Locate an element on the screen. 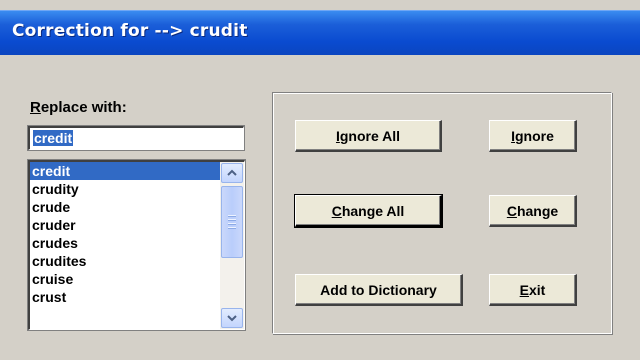 The image size is (640, 360). exit-button: Exit is located at coordinates (533, 290).